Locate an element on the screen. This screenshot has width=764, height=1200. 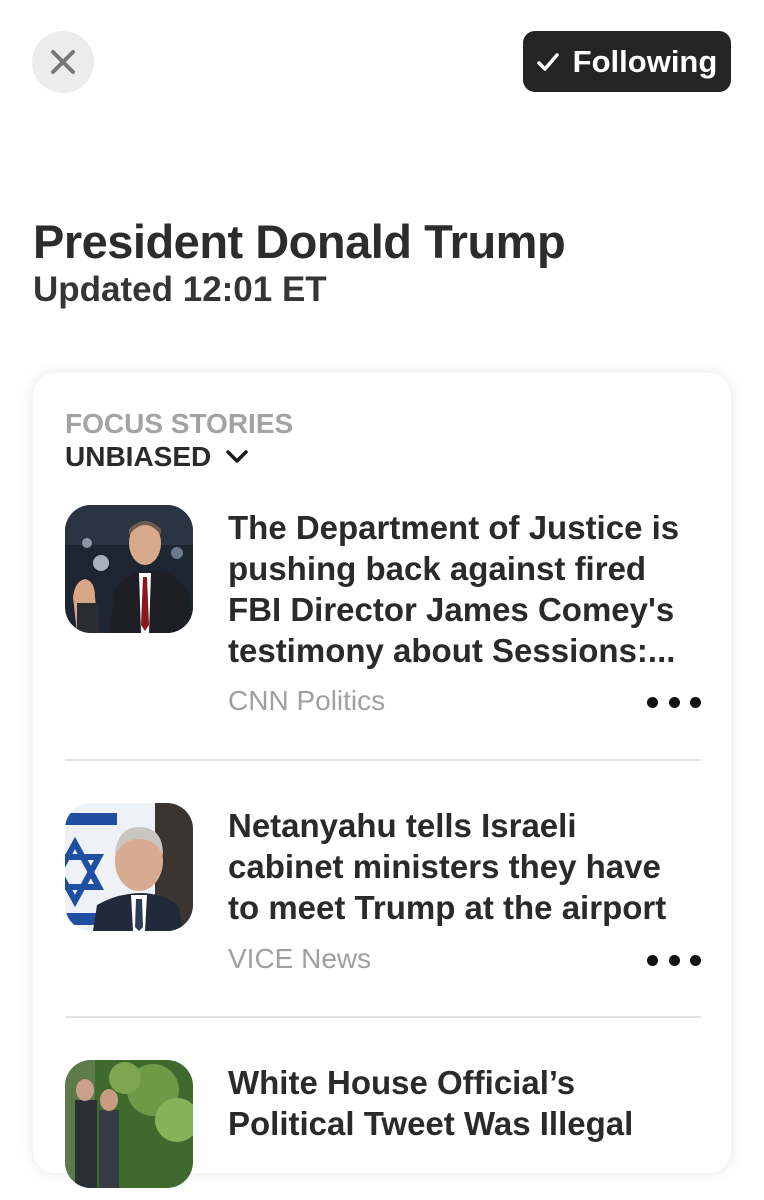
story-source: VICE News is located at coordinates (300, 958).